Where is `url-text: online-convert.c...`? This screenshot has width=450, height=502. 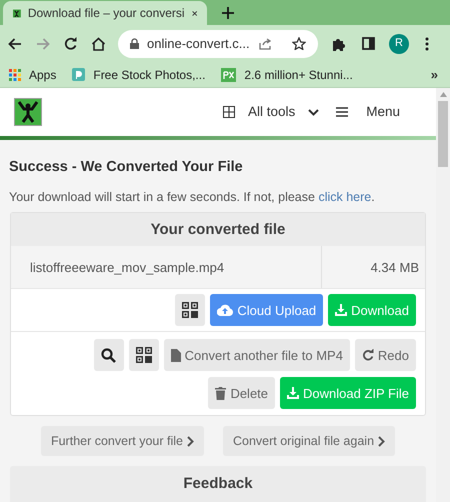
url-text: online-convert.c... is located at coordinates (199, 43).